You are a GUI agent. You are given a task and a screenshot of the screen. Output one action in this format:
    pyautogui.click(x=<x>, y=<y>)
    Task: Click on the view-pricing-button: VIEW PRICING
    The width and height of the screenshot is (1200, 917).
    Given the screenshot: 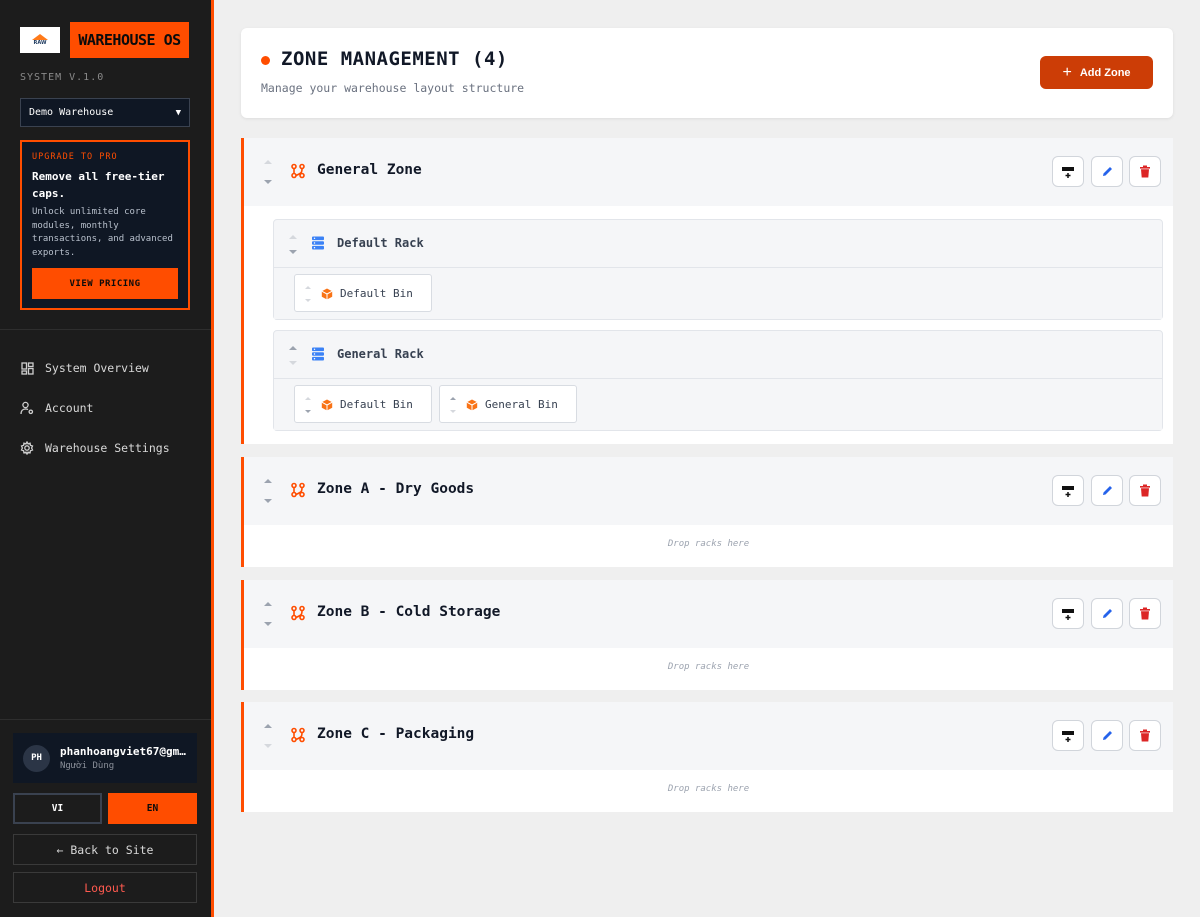 What is the action you would take?
    pyautogui.click(x=105, y=283)
    